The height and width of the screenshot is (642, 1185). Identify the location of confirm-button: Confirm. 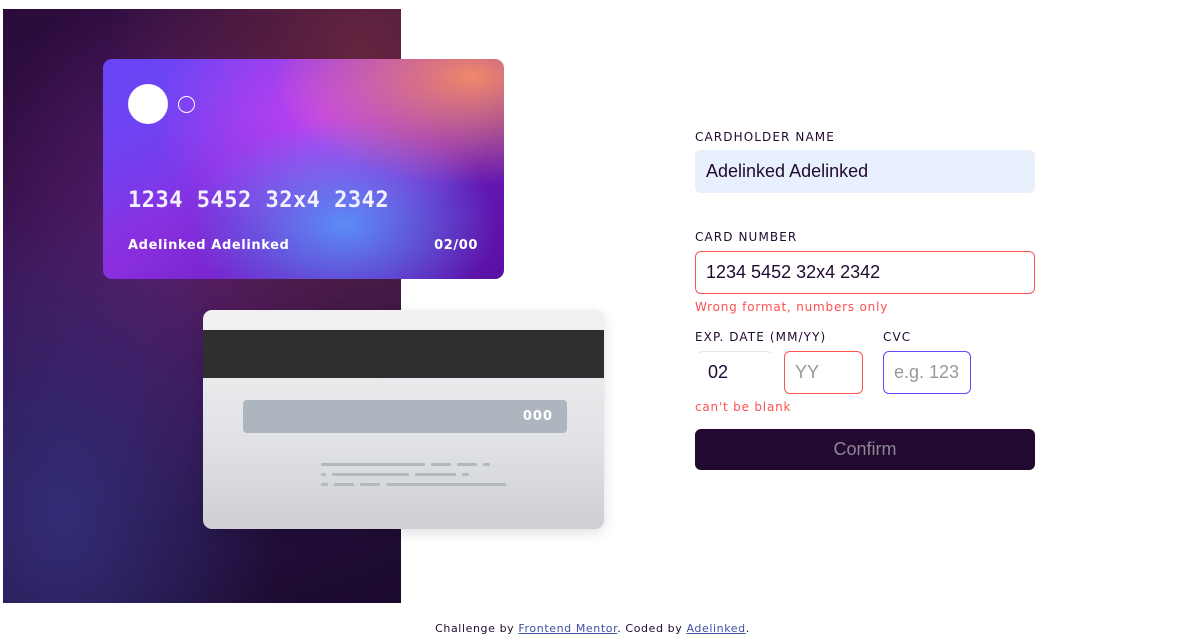
(865, 449).